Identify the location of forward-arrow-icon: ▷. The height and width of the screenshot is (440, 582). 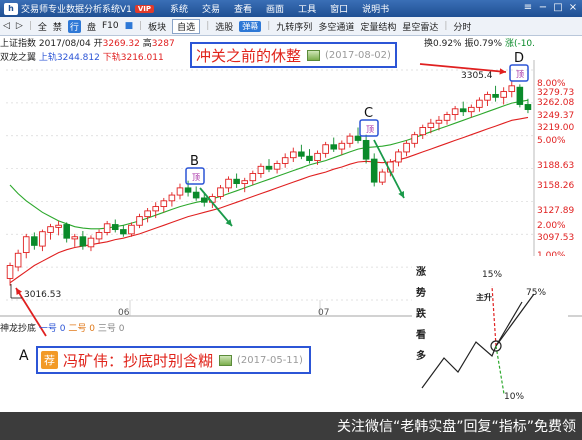
(19, 26).